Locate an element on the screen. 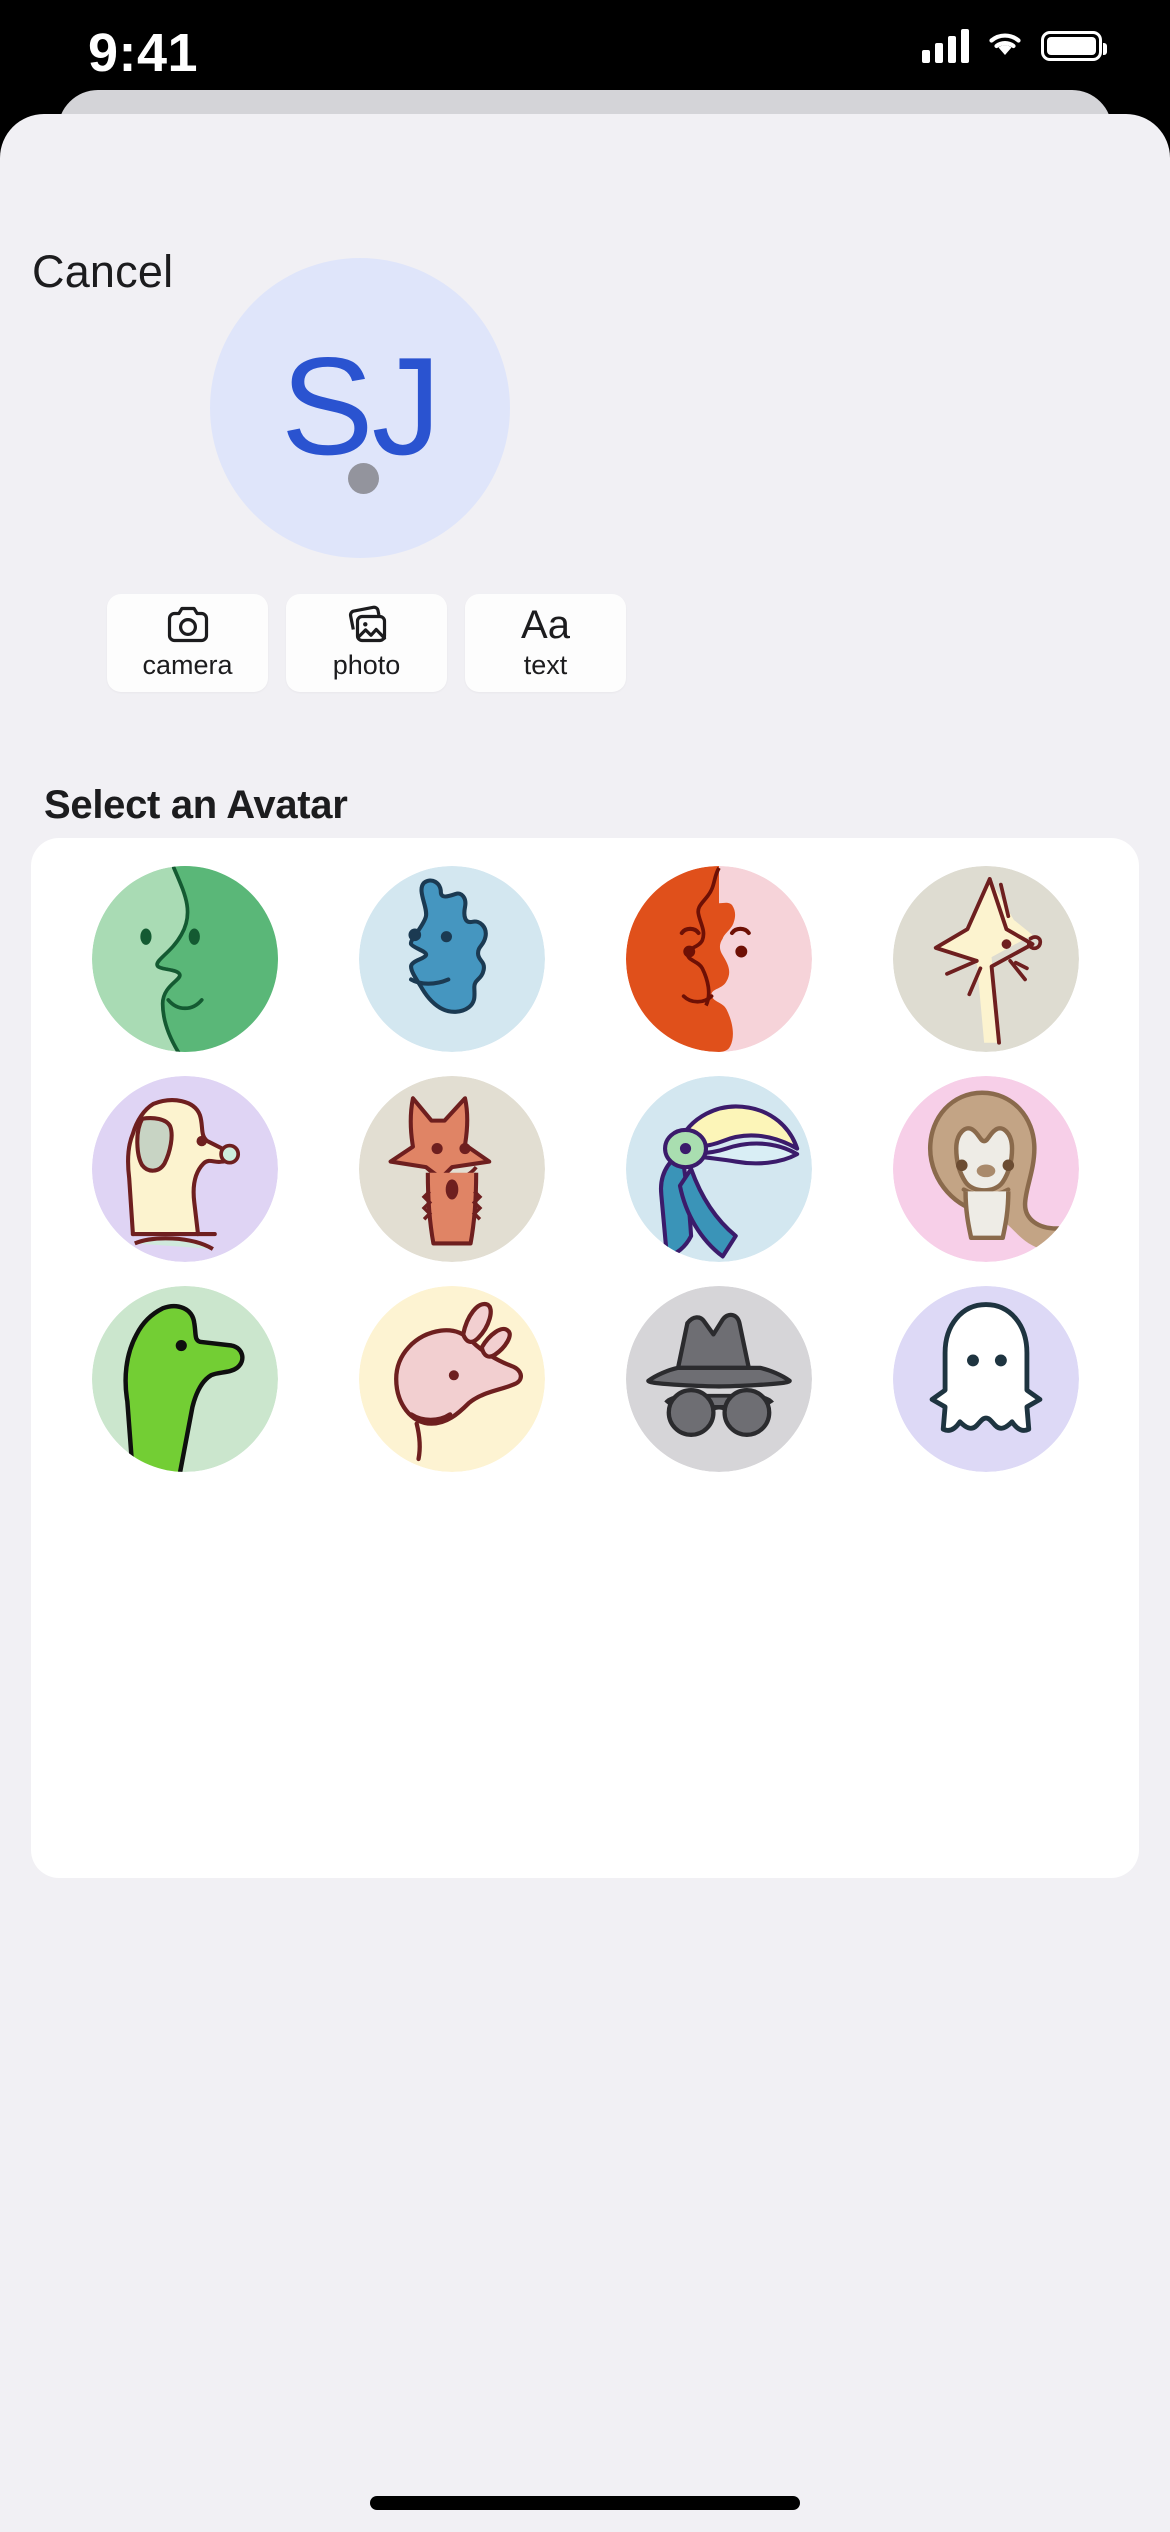 The width and height of the screenshot is (1170, 2532). camera-button: camera is located at coordinates (187, 643).